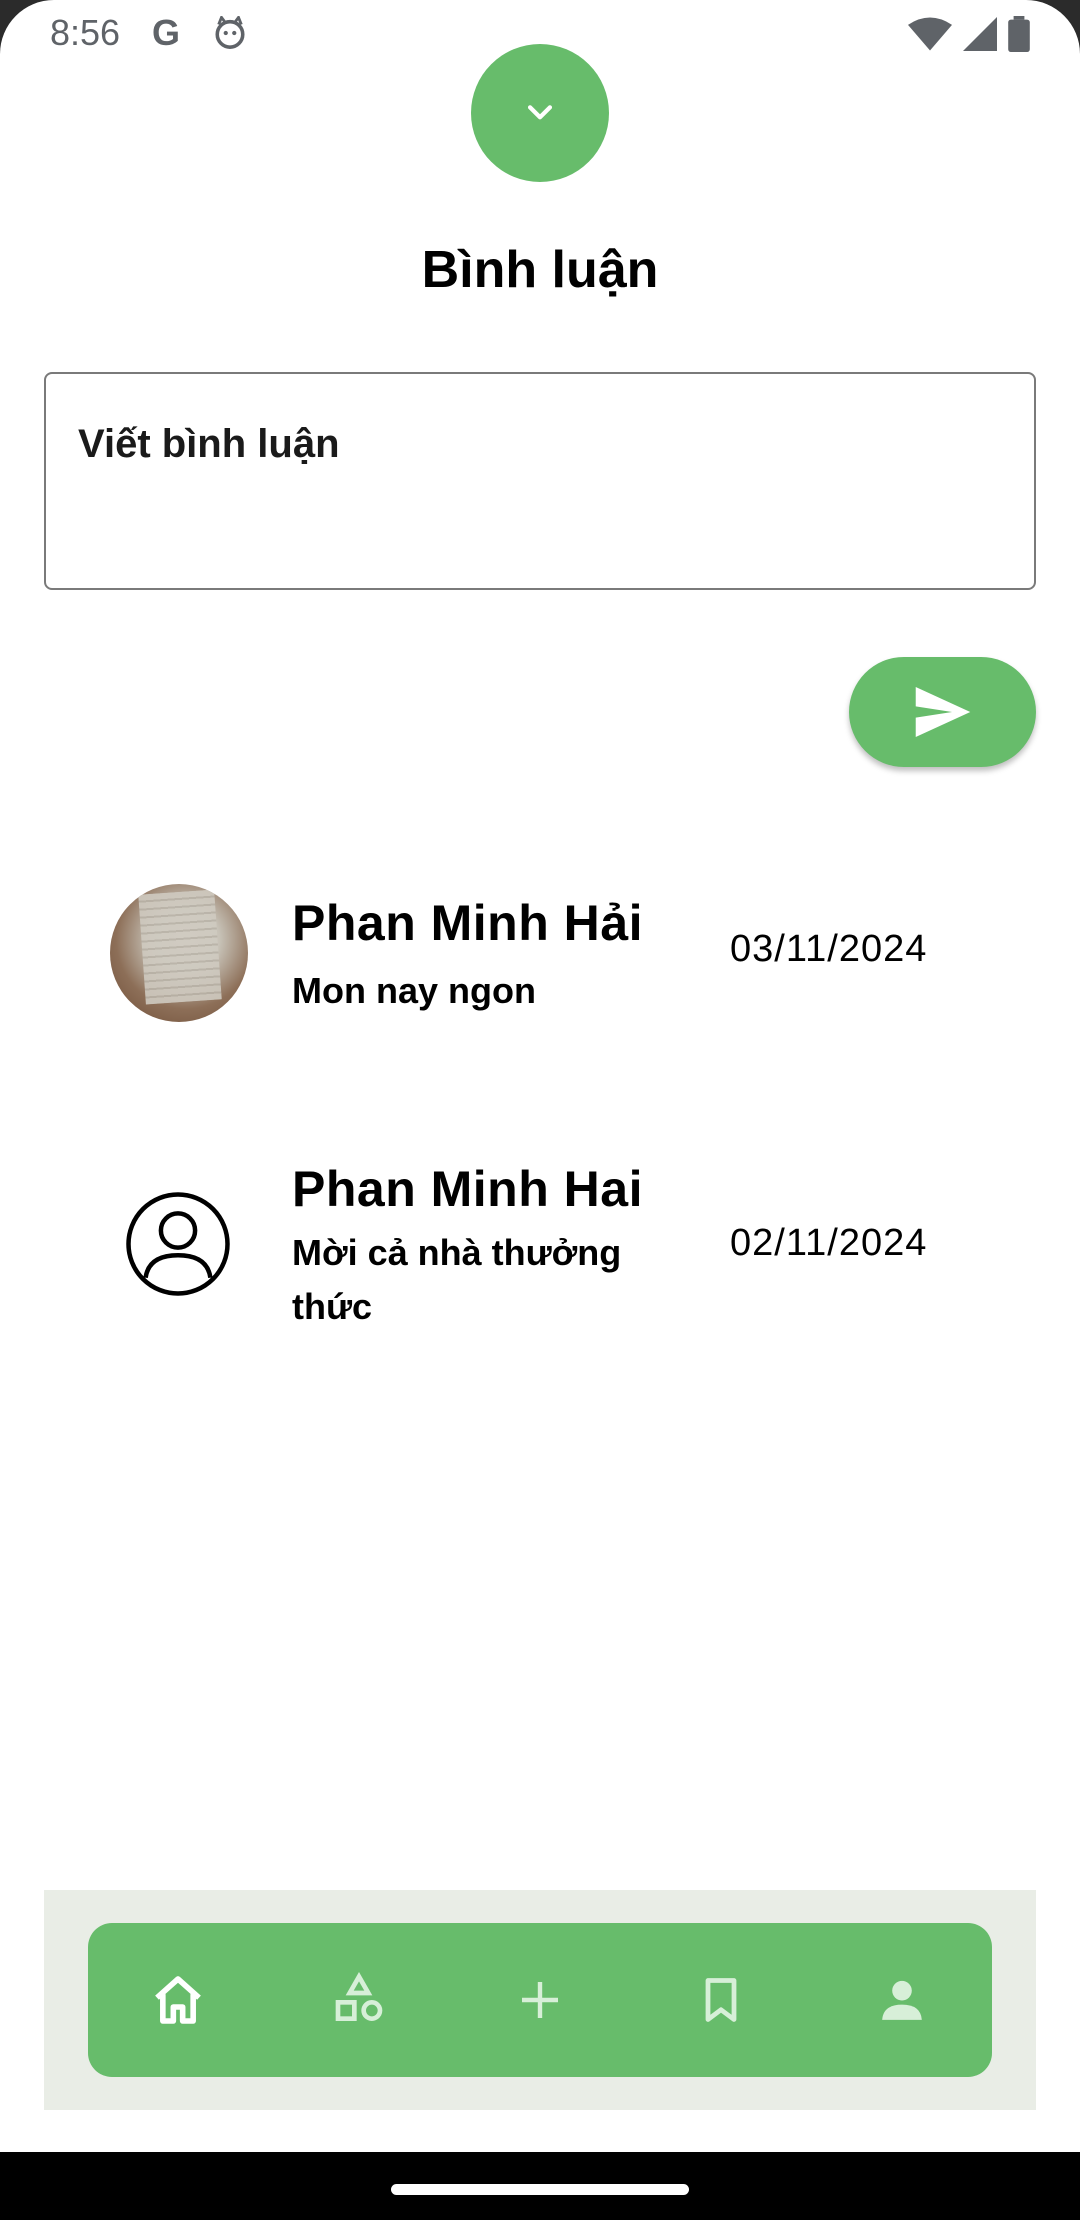  Describe the element at coordinates (457, 1279) in the screenshot. I see `comment-text: Mời cả nhà thưởng thức` at that location.